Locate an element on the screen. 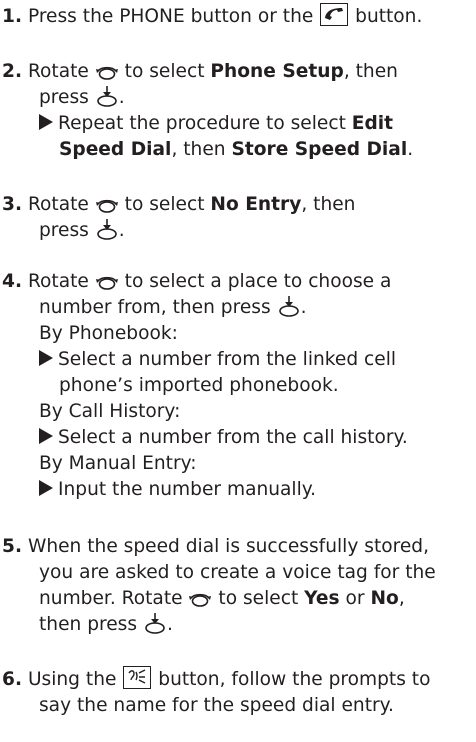 The height and width of the screenshot is (742, 476). step-number: 5. is located at coordinates (12, 546).